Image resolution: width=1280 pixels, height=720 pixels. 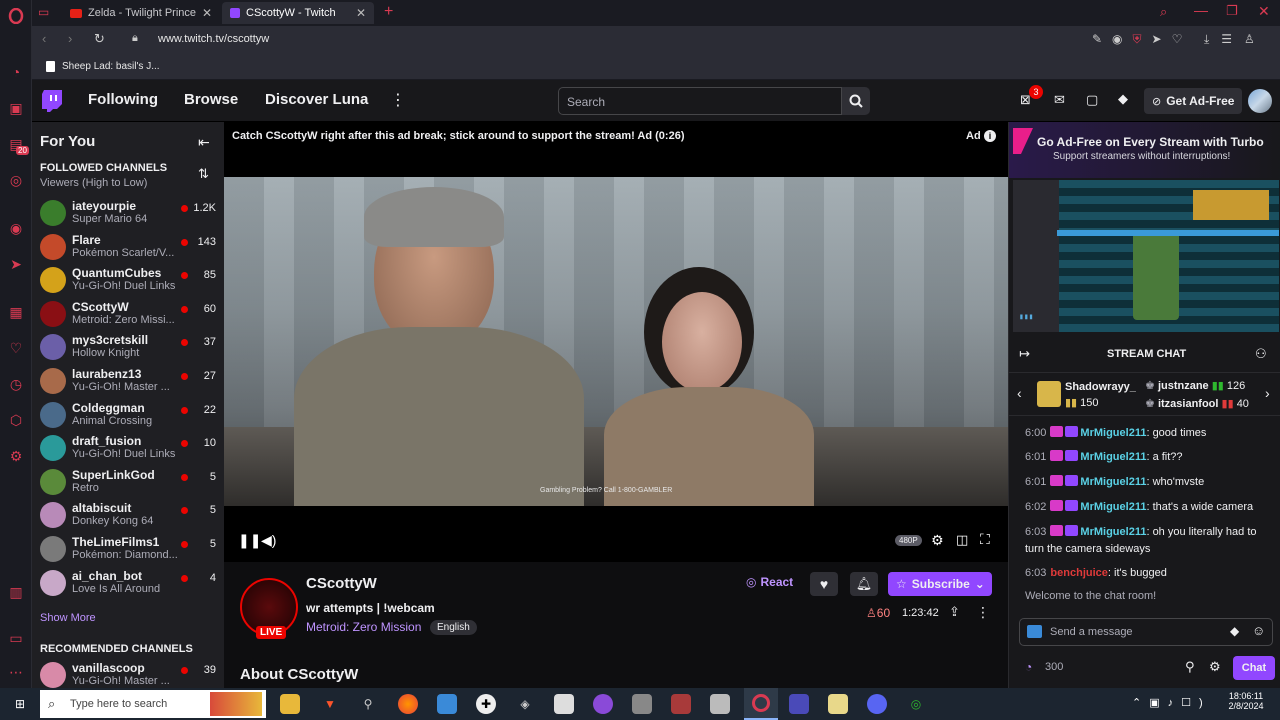 What do you see at coordinates (16, 592) in the screenshot?
I see `panel-icon: ▥` at bounding box center [16, 592].